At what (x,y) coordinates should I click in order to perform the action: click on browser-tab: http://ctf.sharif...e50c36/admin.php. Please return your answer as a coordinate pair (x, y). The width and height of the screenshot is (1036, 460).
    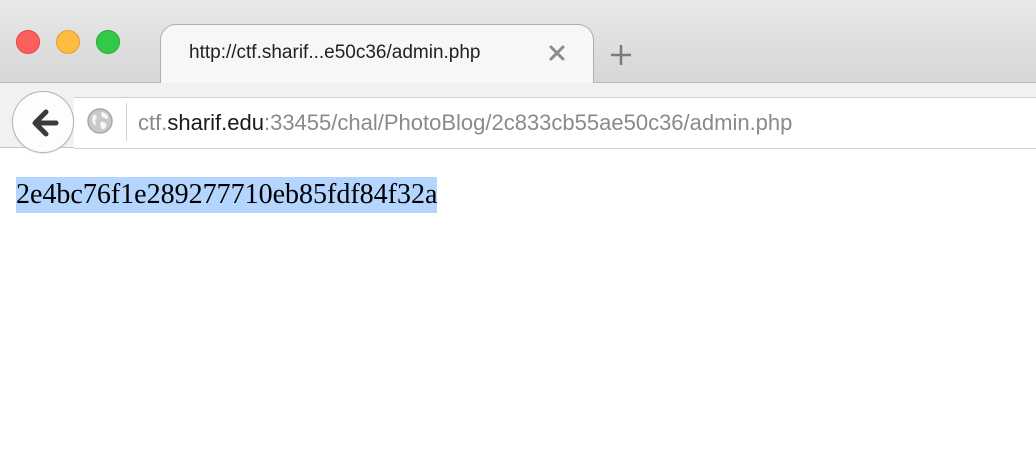
    Looking at the image, I should click on (377, 53).